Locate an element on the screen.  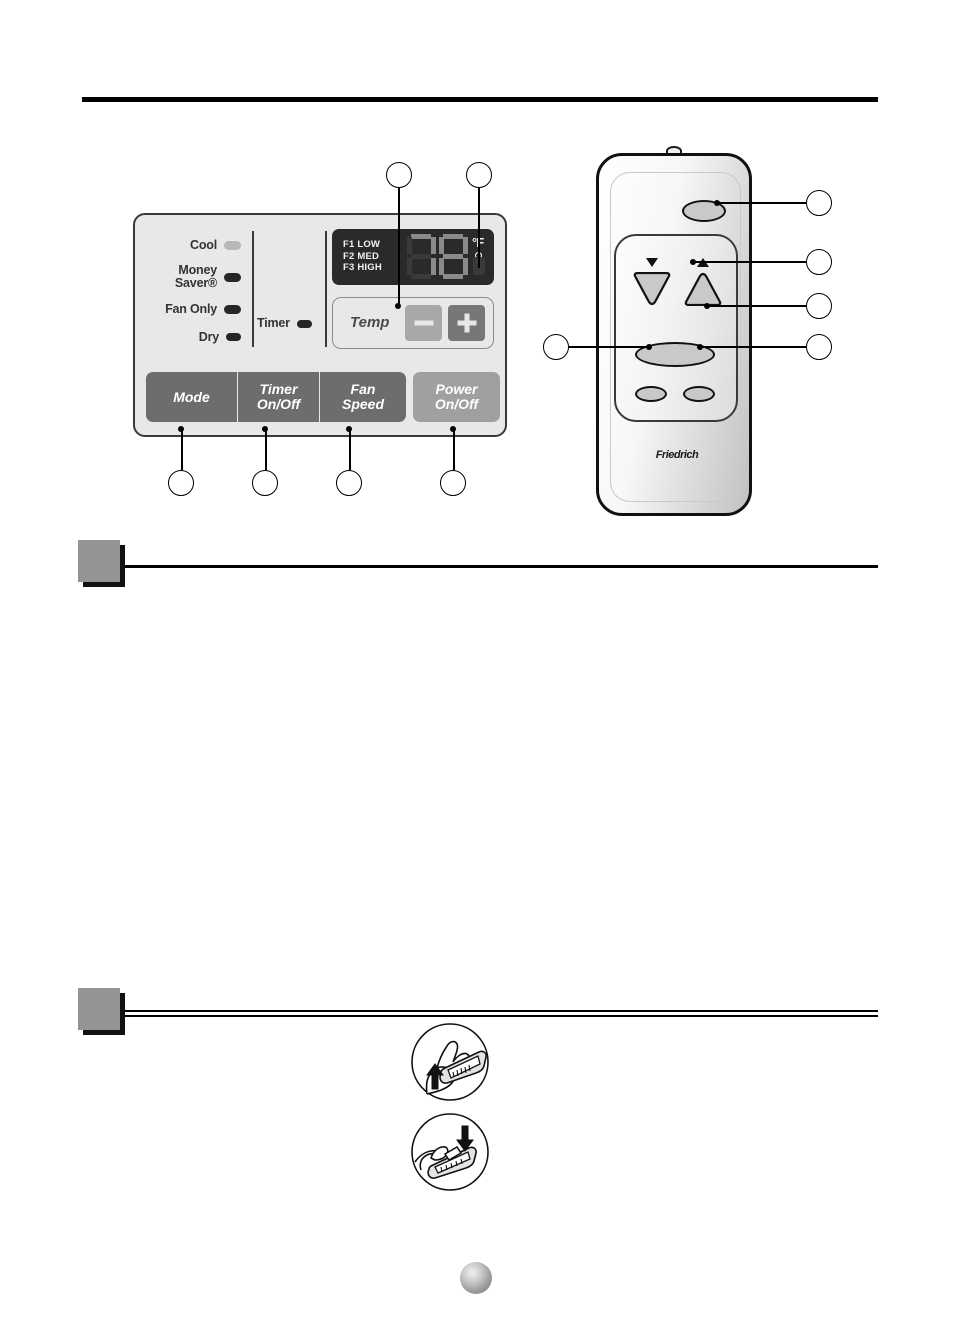
remote-body: Friedrich is located at coordinates (674, 334).